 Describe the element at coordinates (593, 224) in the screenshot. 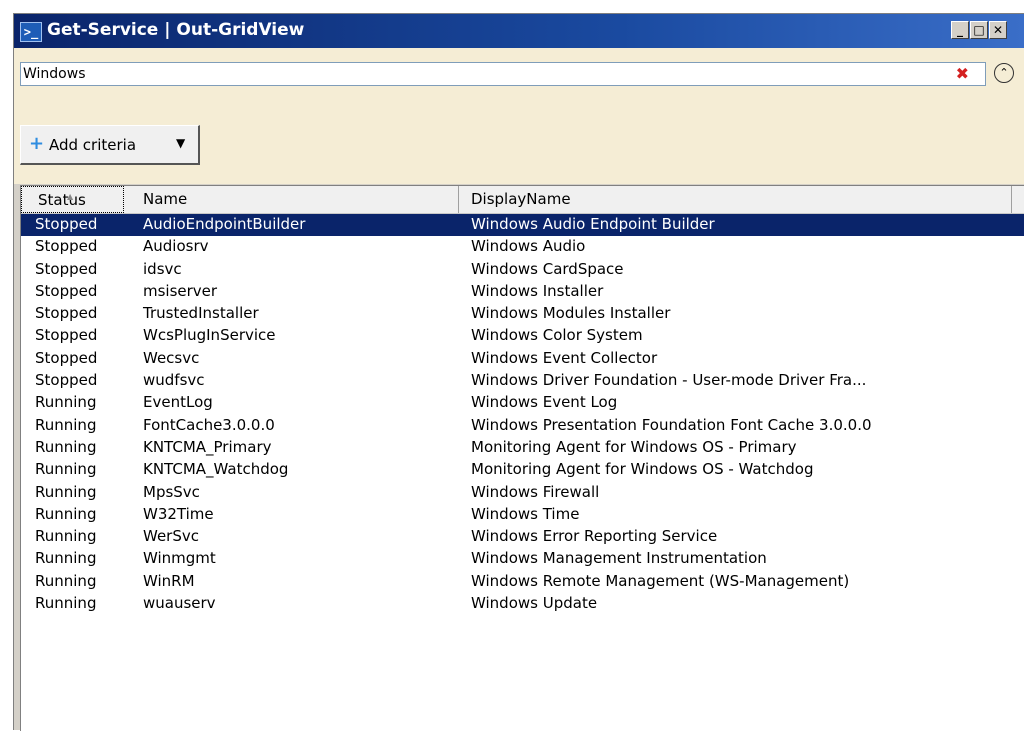

I see `cell-display: Windows Audio Endpoint Builder` at that location.